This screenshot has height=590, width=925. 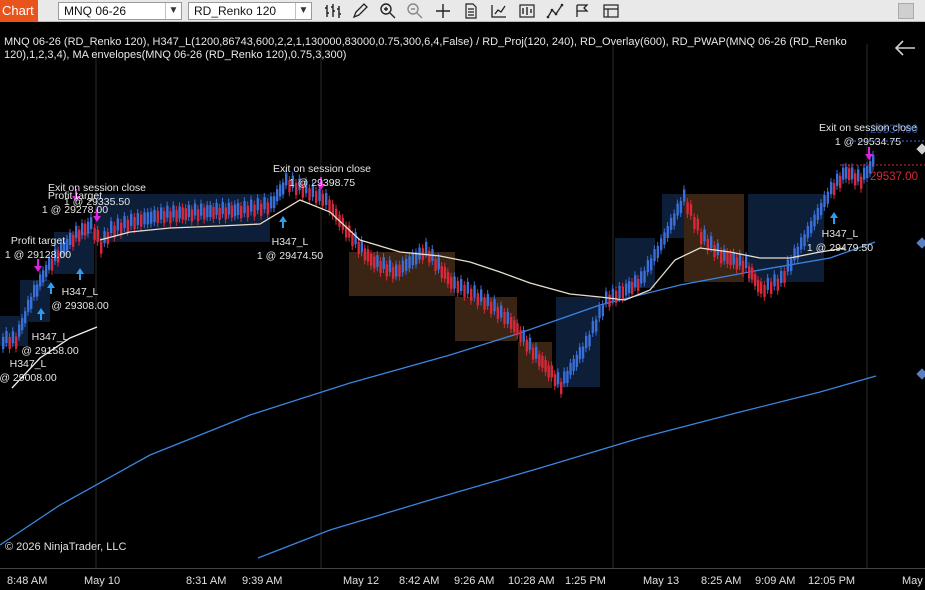 What do you see at coordinates (555, 11) in the screenshot?
I see `drawing-tools-icon` at bounding box center [555, 11].